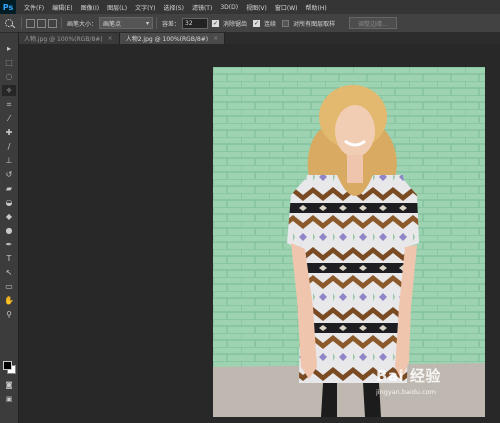  What do you see at coordinates (9, 104) in the screenshot?
I see `crop-tool-icon: ⌗` at bounding box center [9, 104].